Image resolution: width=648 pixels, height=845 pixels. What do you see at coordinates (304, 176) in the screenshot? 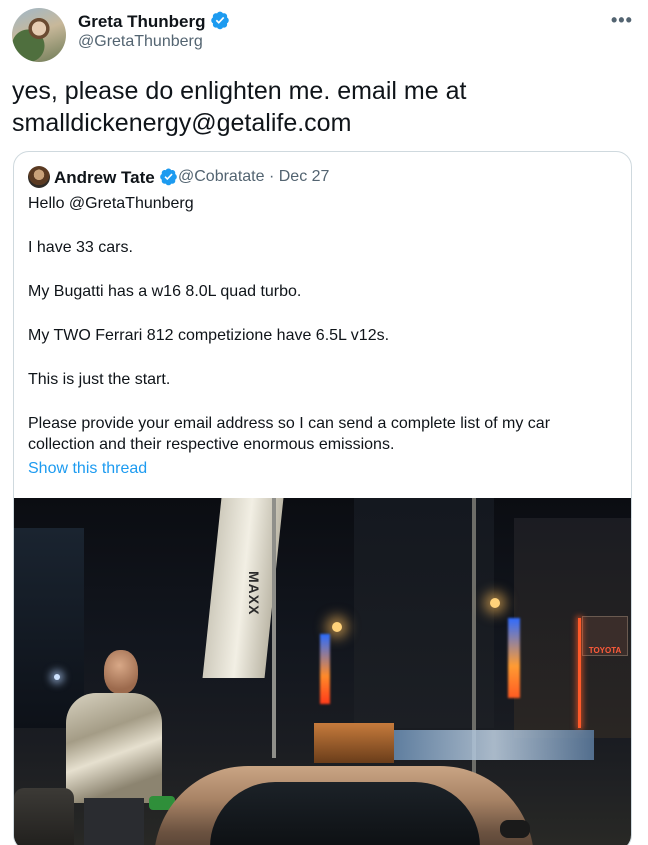
I see `quoted-date: Dec 27` at bounding box center [304, 176].